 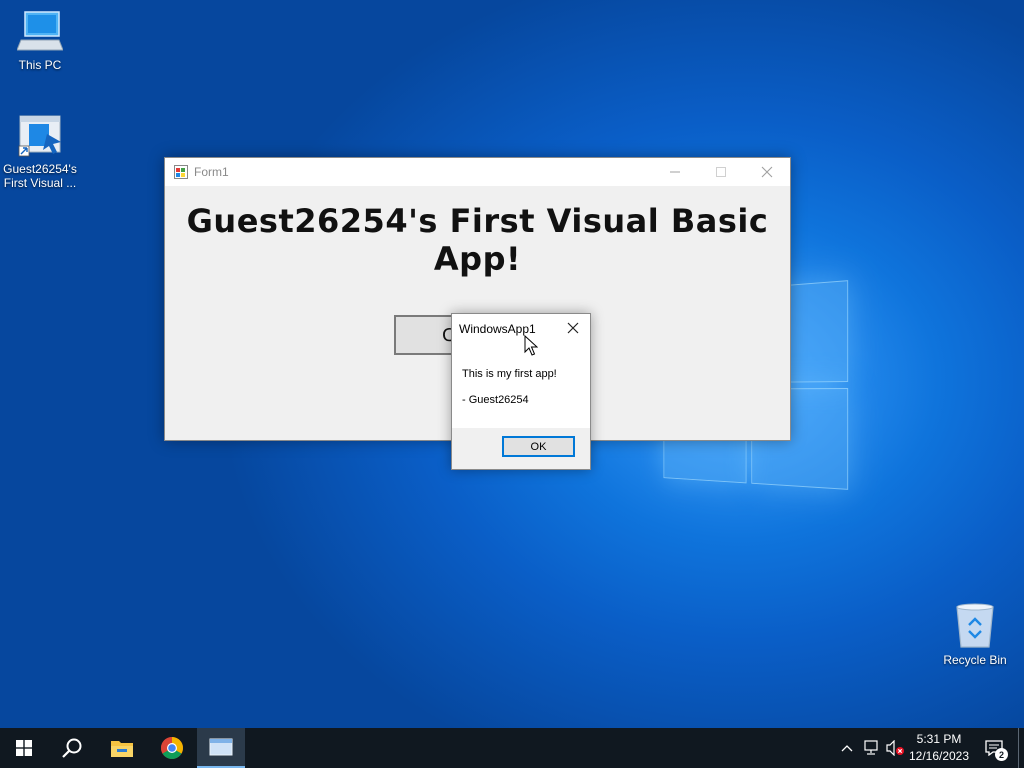 I want to click on network-icon, so click(x=871, y=747).